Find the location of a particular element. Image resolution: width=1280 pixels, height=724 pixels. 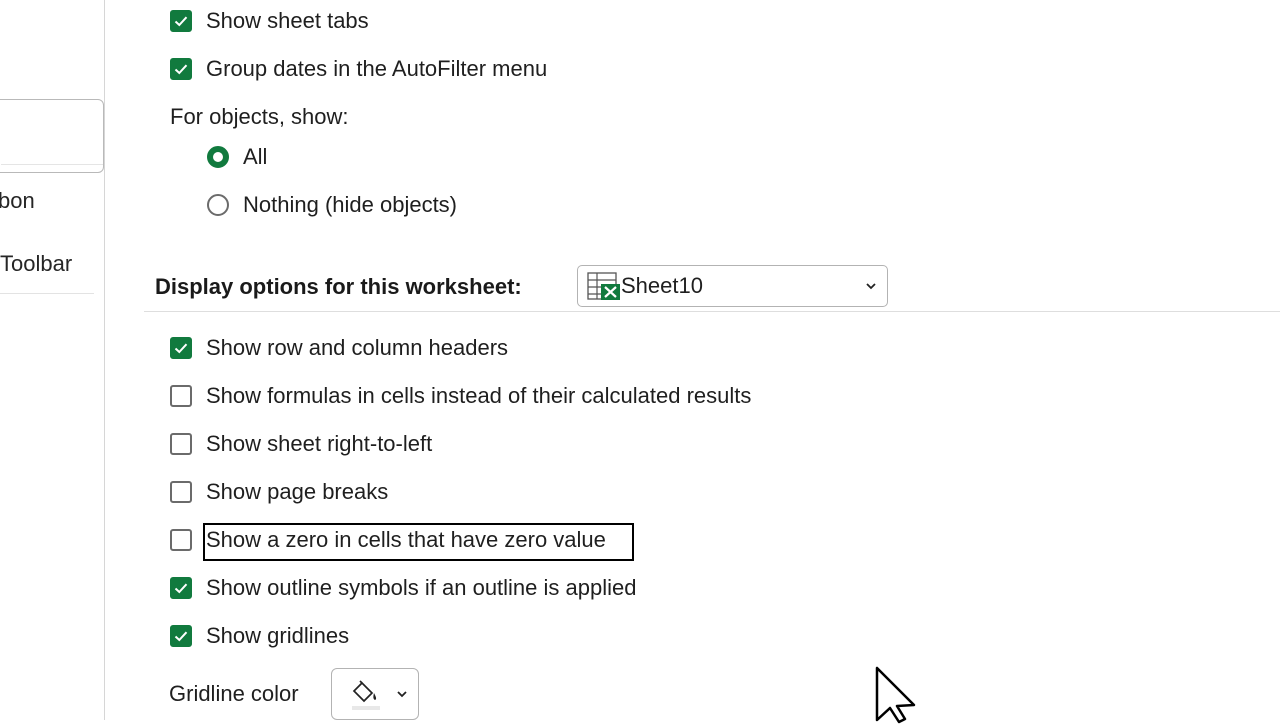

show-right-to-left-option: Show sheet right-to-left is located at coordinates (301, 444).